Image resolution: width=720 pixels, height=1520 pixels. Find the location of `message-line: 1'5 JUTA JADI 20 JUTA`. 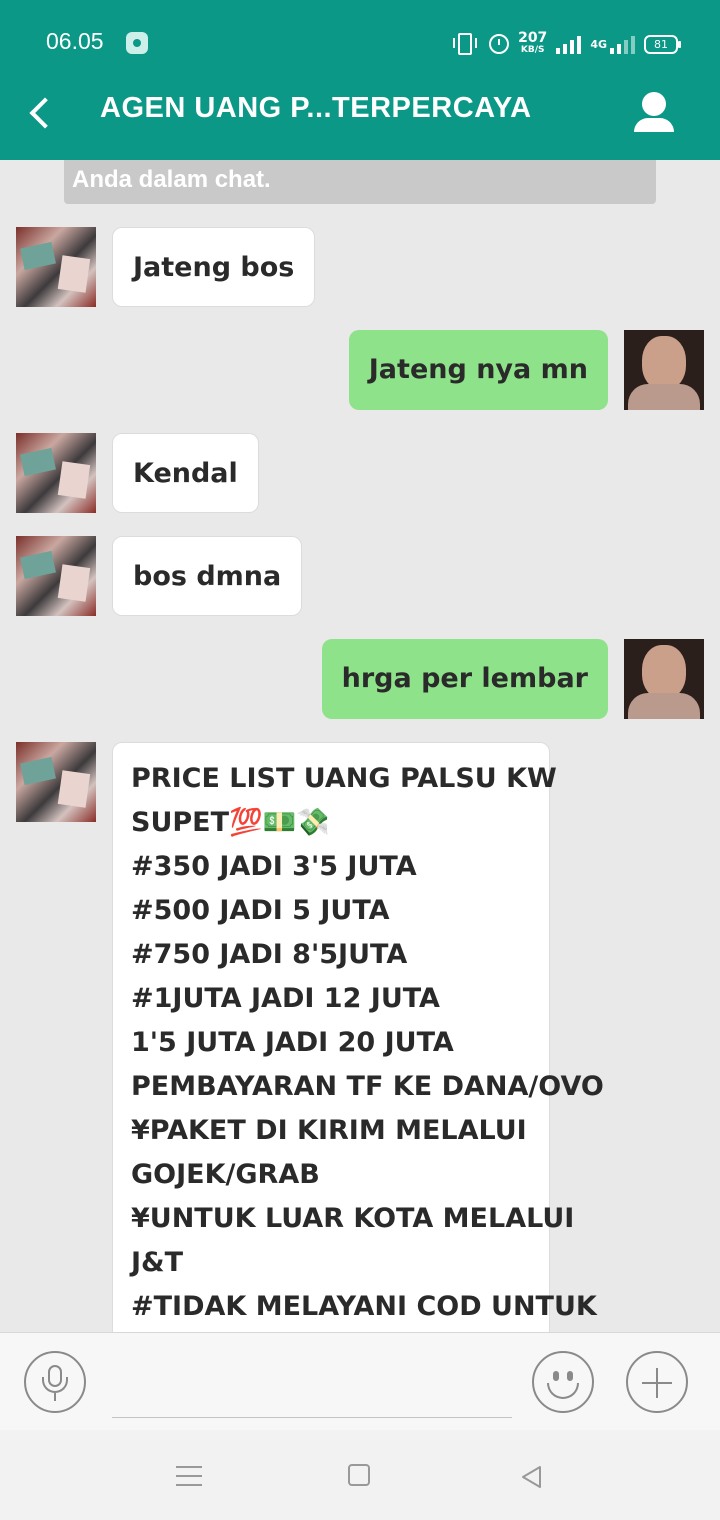

message-line: 1'5 JUTA JADI 20 JUTA is located at coordinates (292, 1042).